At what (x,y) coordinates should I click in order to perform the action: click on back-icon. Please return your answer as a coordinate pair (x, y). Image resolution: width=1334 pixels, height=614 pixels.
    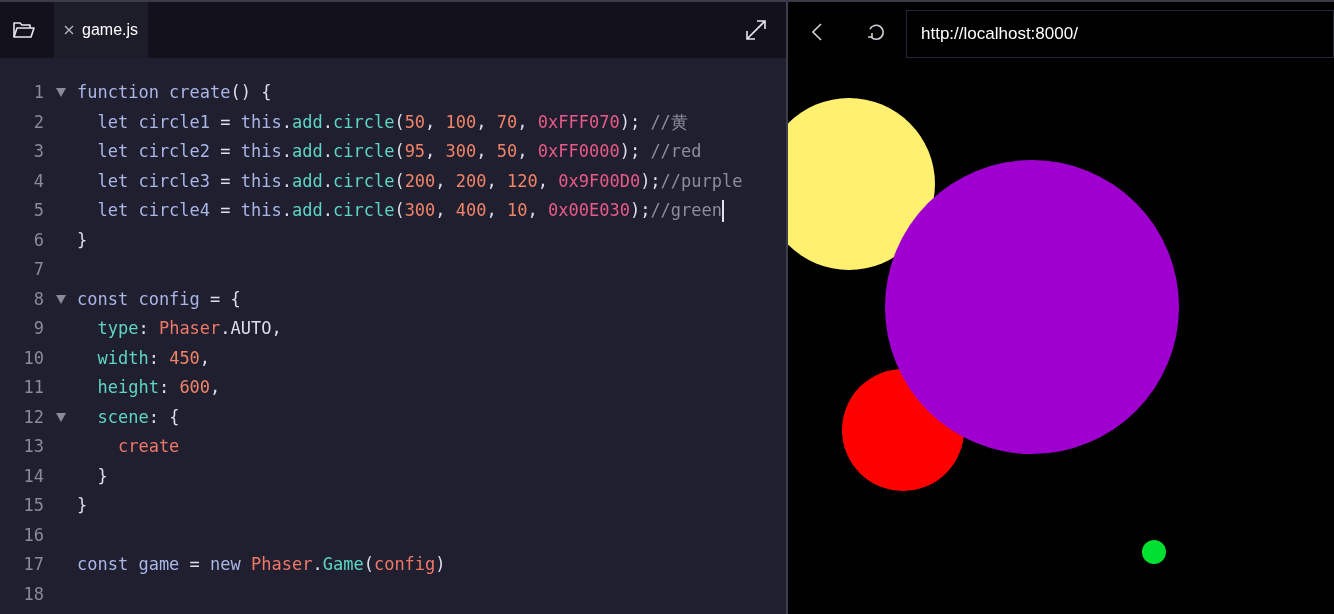
    Looking at the image, I should click on (817, 32).